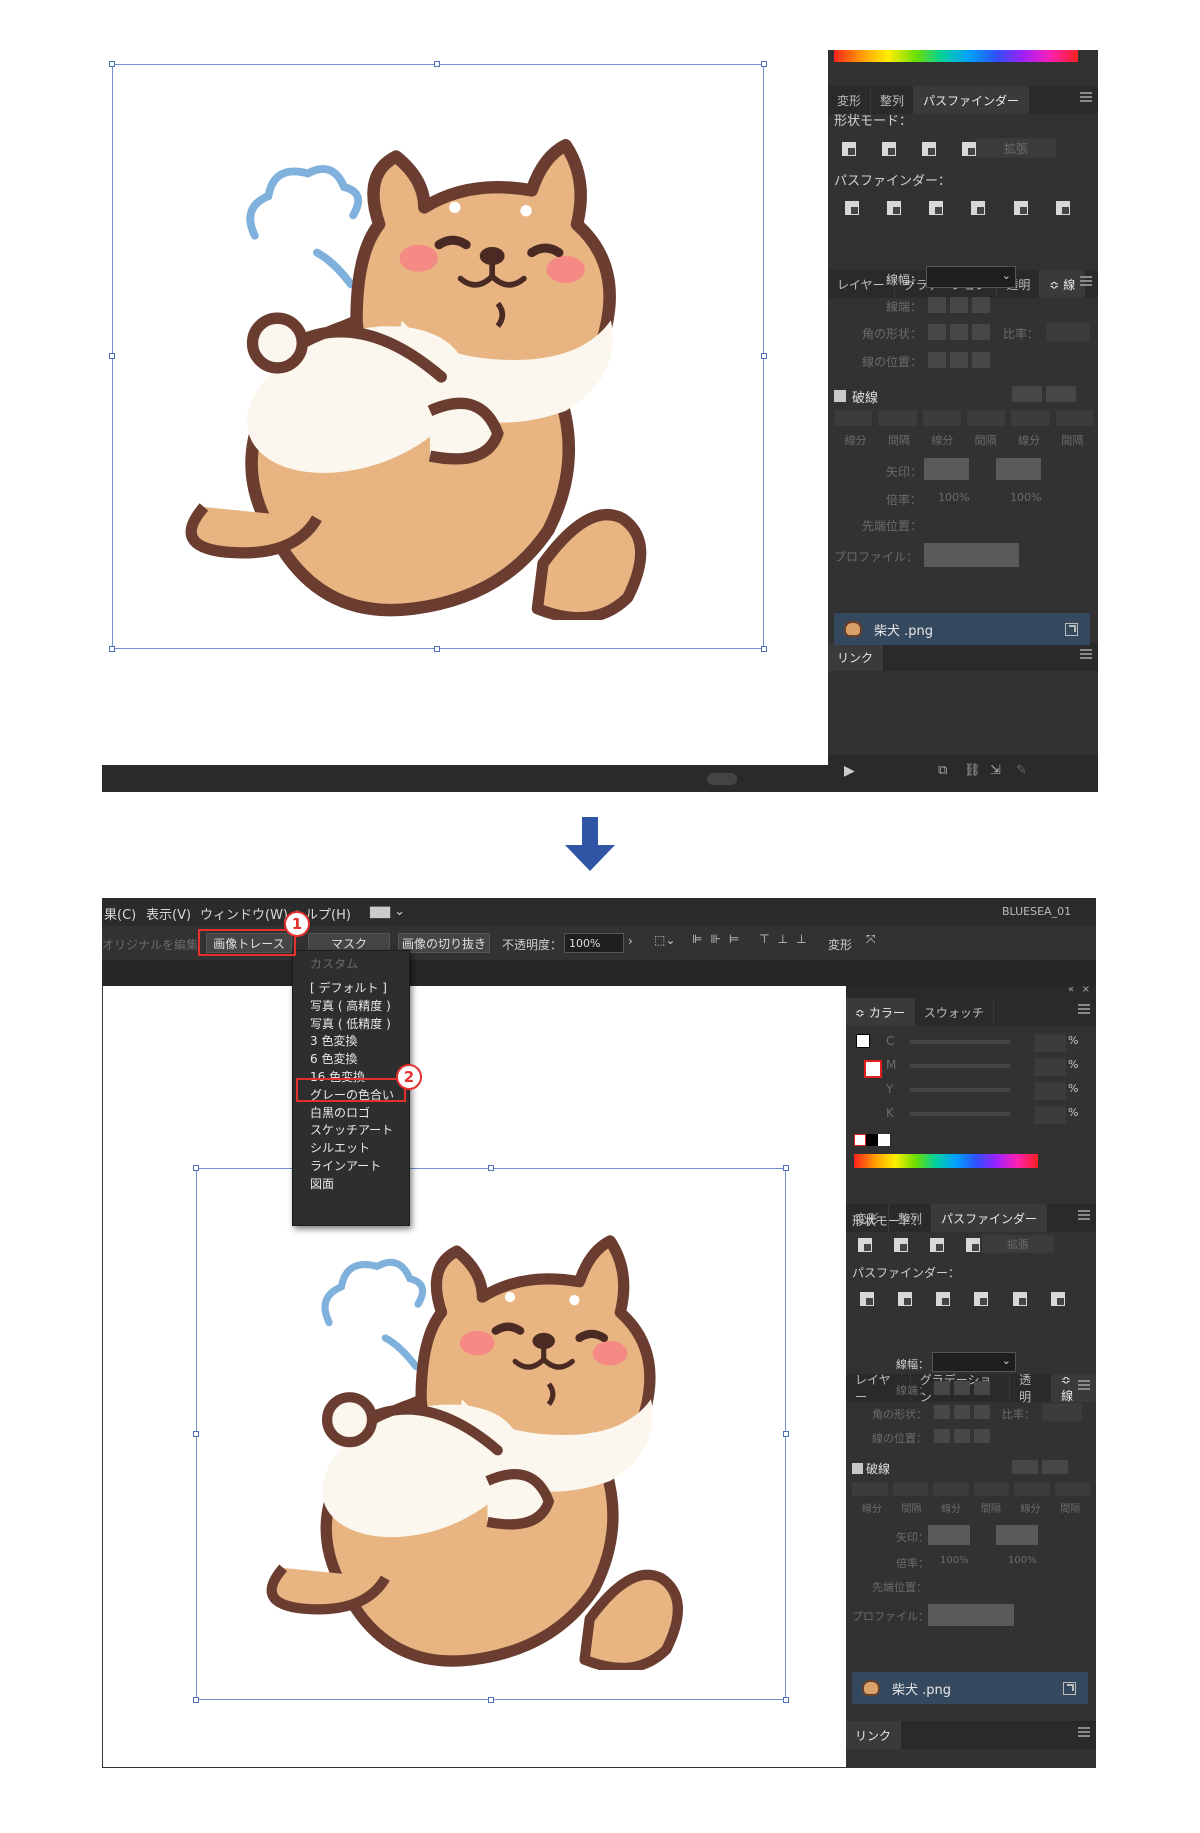  What do you see at coordinates (969, 149) in the screenshot?
I see `exclude-icon` at bounding box center [969, 149].